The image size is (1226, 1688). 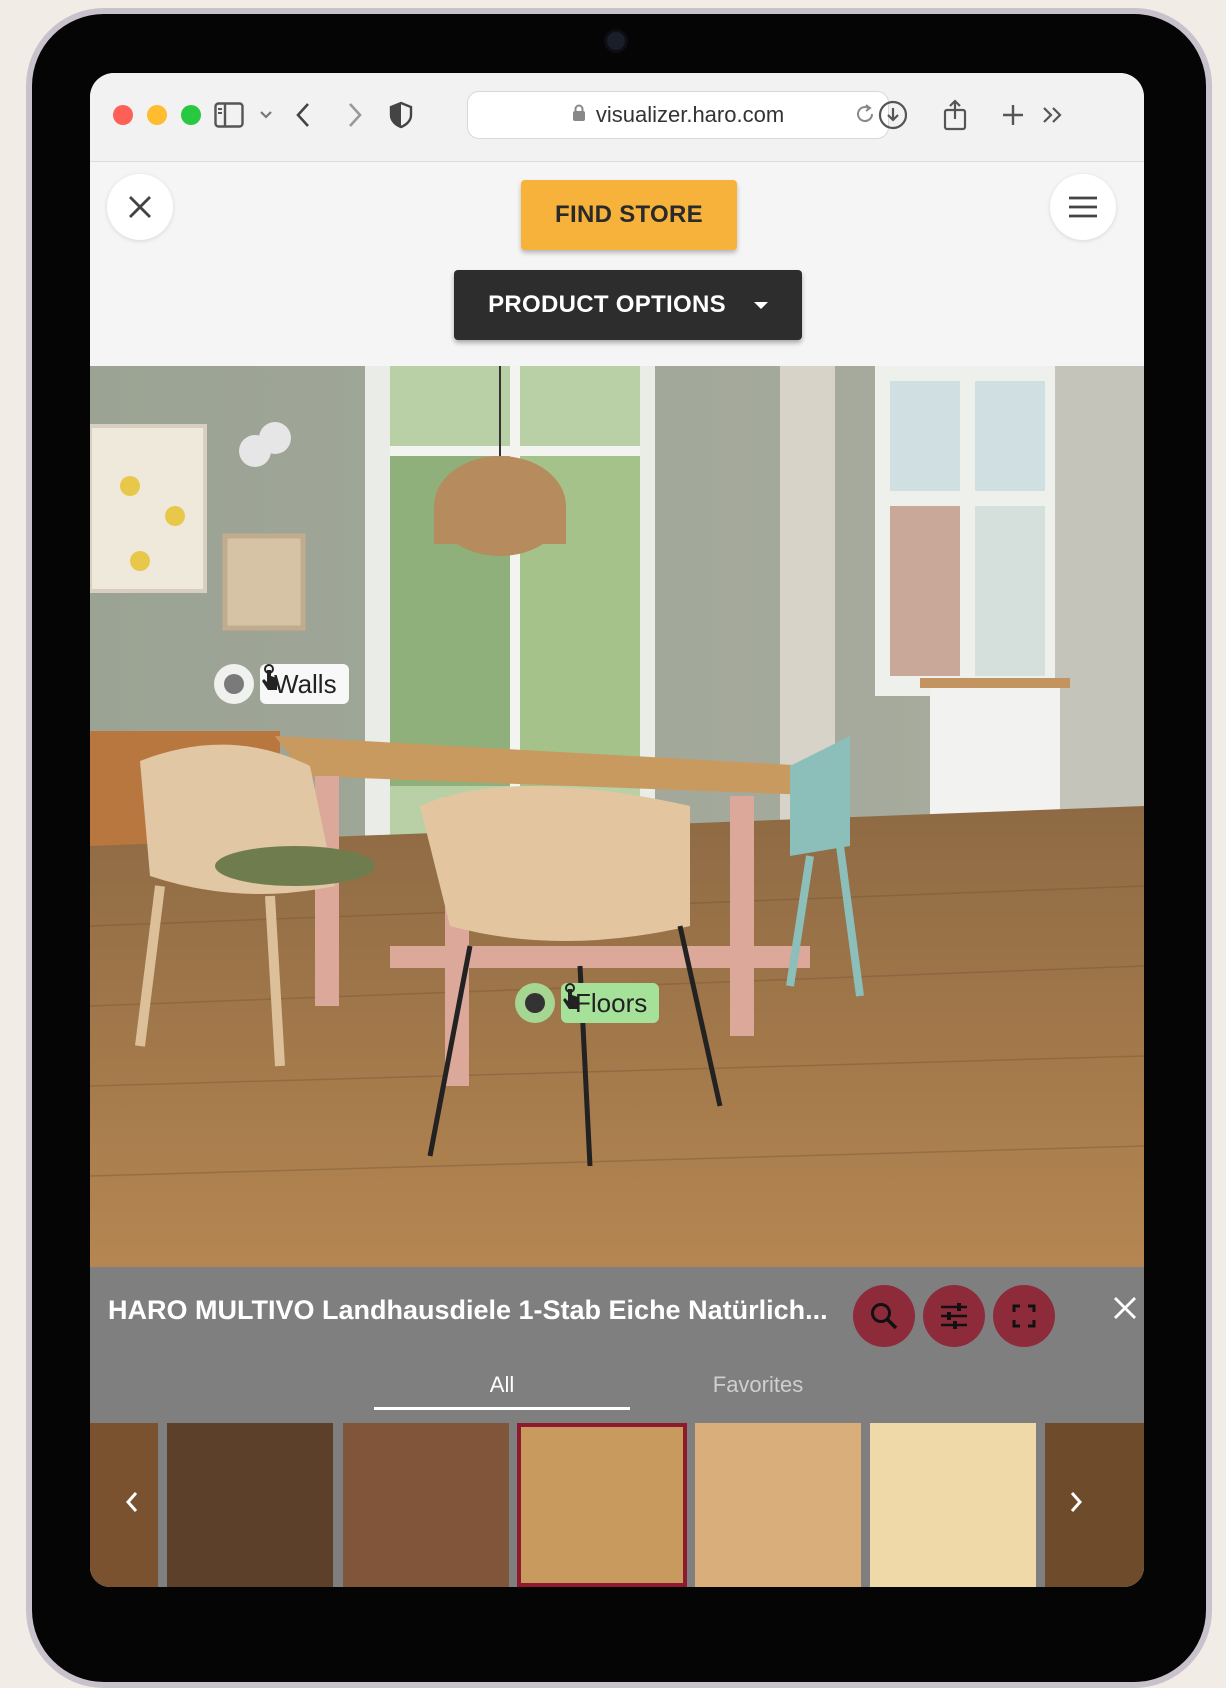 I want to click on sliders-icon, so click(x=954, y=1316).